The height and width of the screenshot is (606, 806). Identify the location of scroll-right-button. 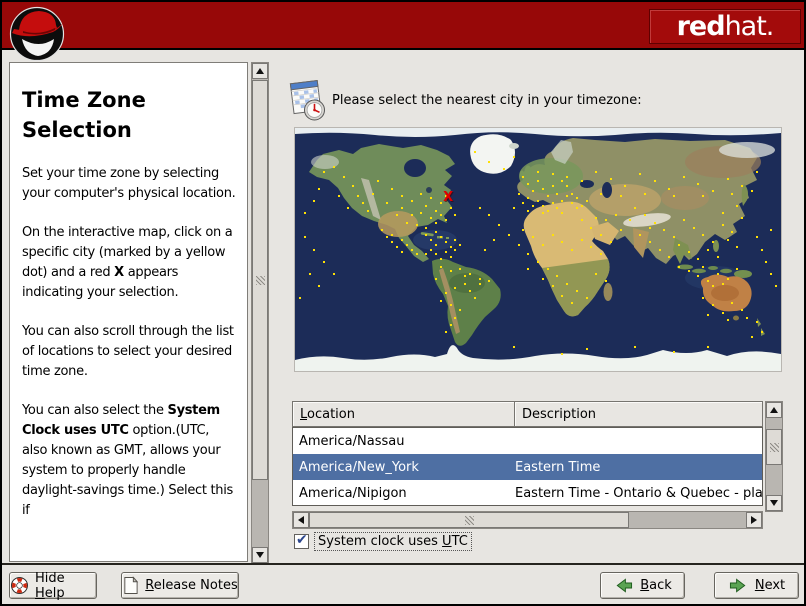
(754, 520).